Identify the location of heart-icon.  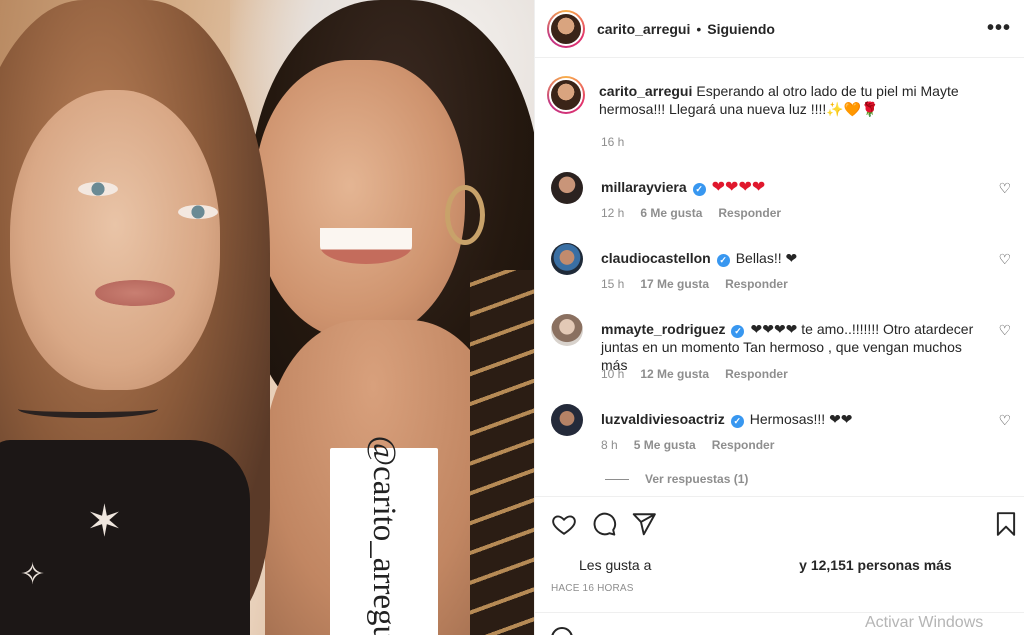
(564, 524).